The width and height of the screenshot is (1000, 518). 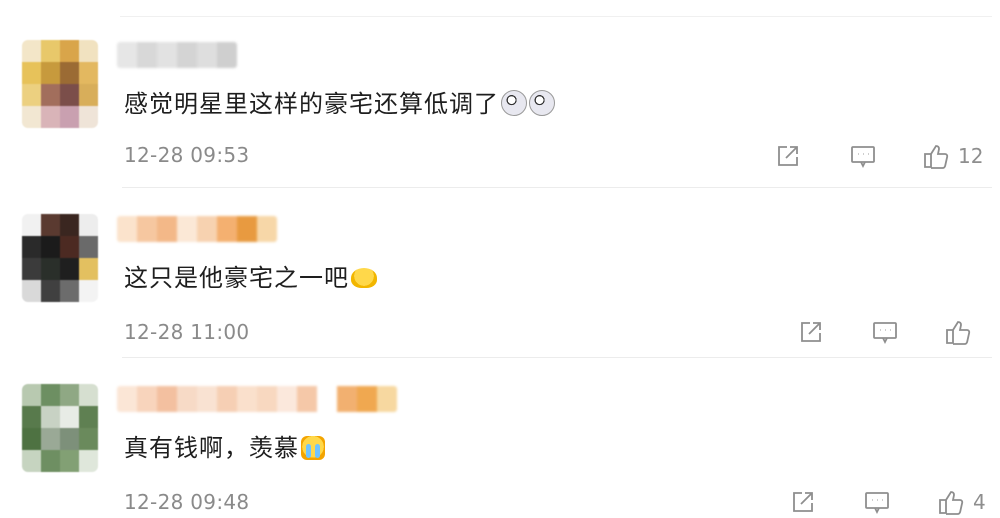 I want to click on shrug-emoji, so click(x=364, y=278).